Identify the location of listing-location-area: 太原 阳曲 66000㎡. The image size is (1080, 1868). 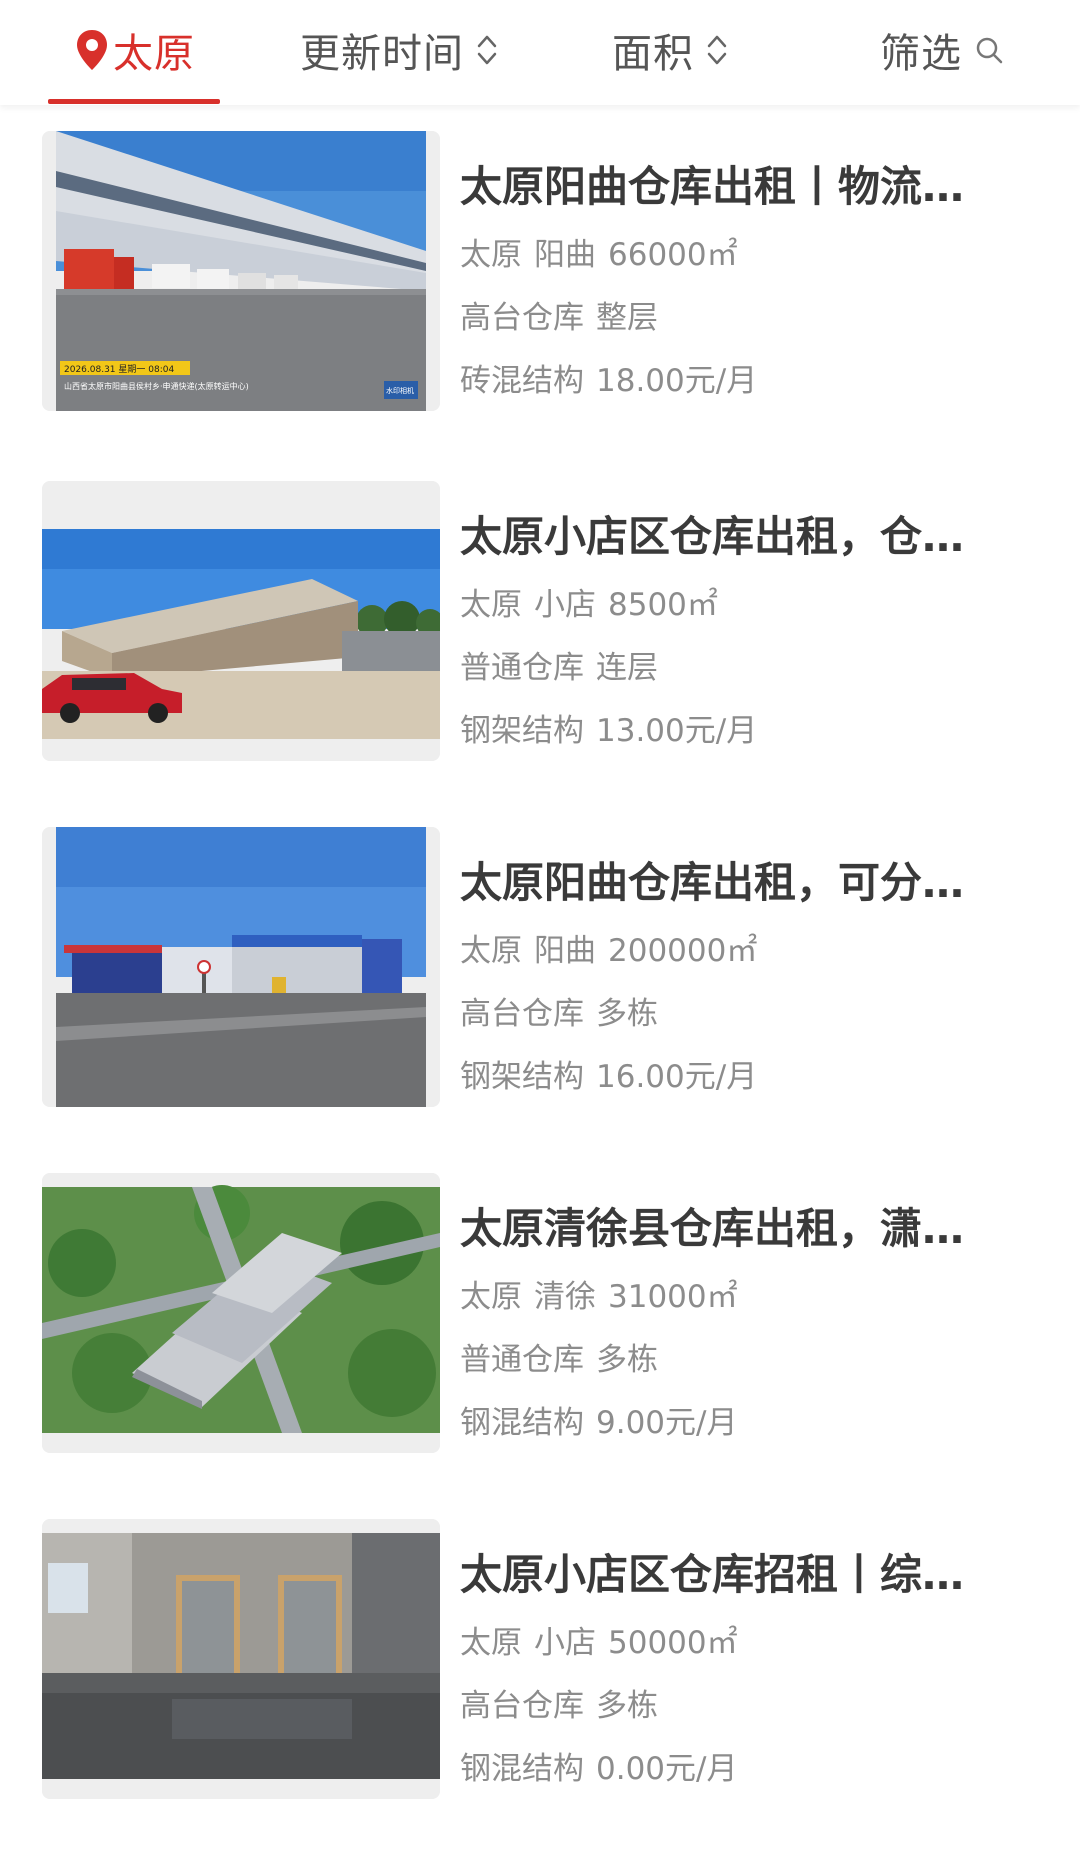
(740, 251).